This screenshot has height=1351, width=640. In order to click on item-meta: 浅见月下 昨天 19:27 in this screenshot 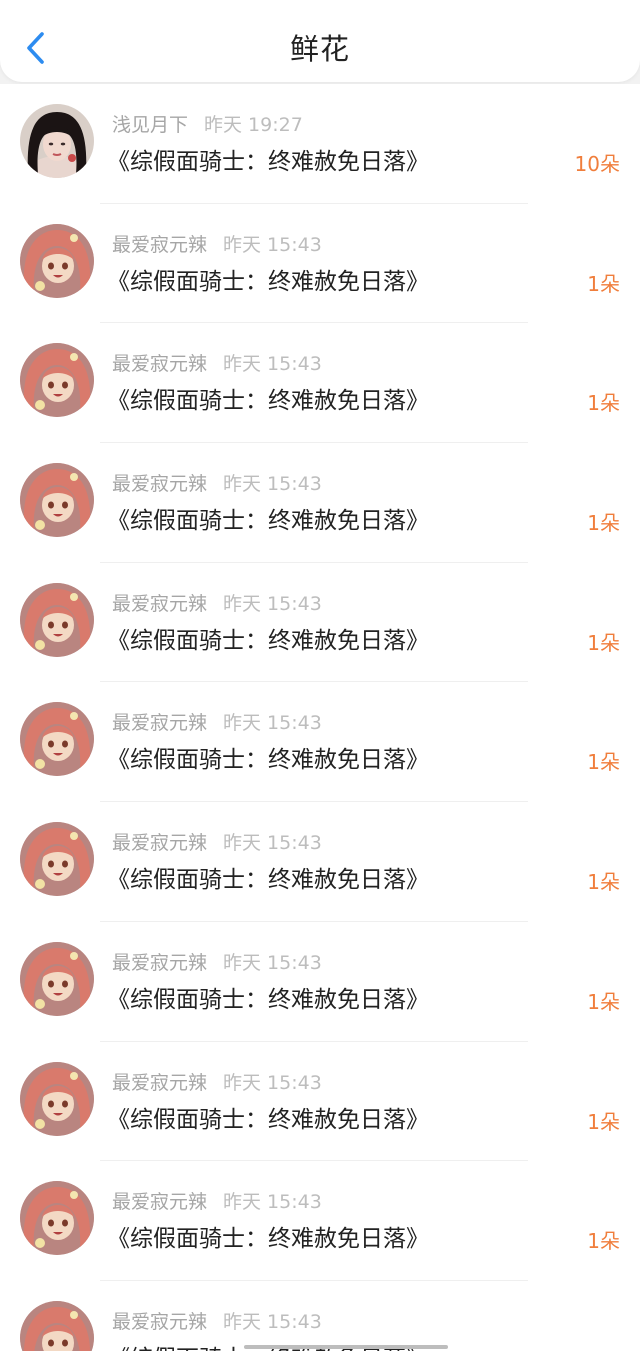, I will do `click(207, 123)`.